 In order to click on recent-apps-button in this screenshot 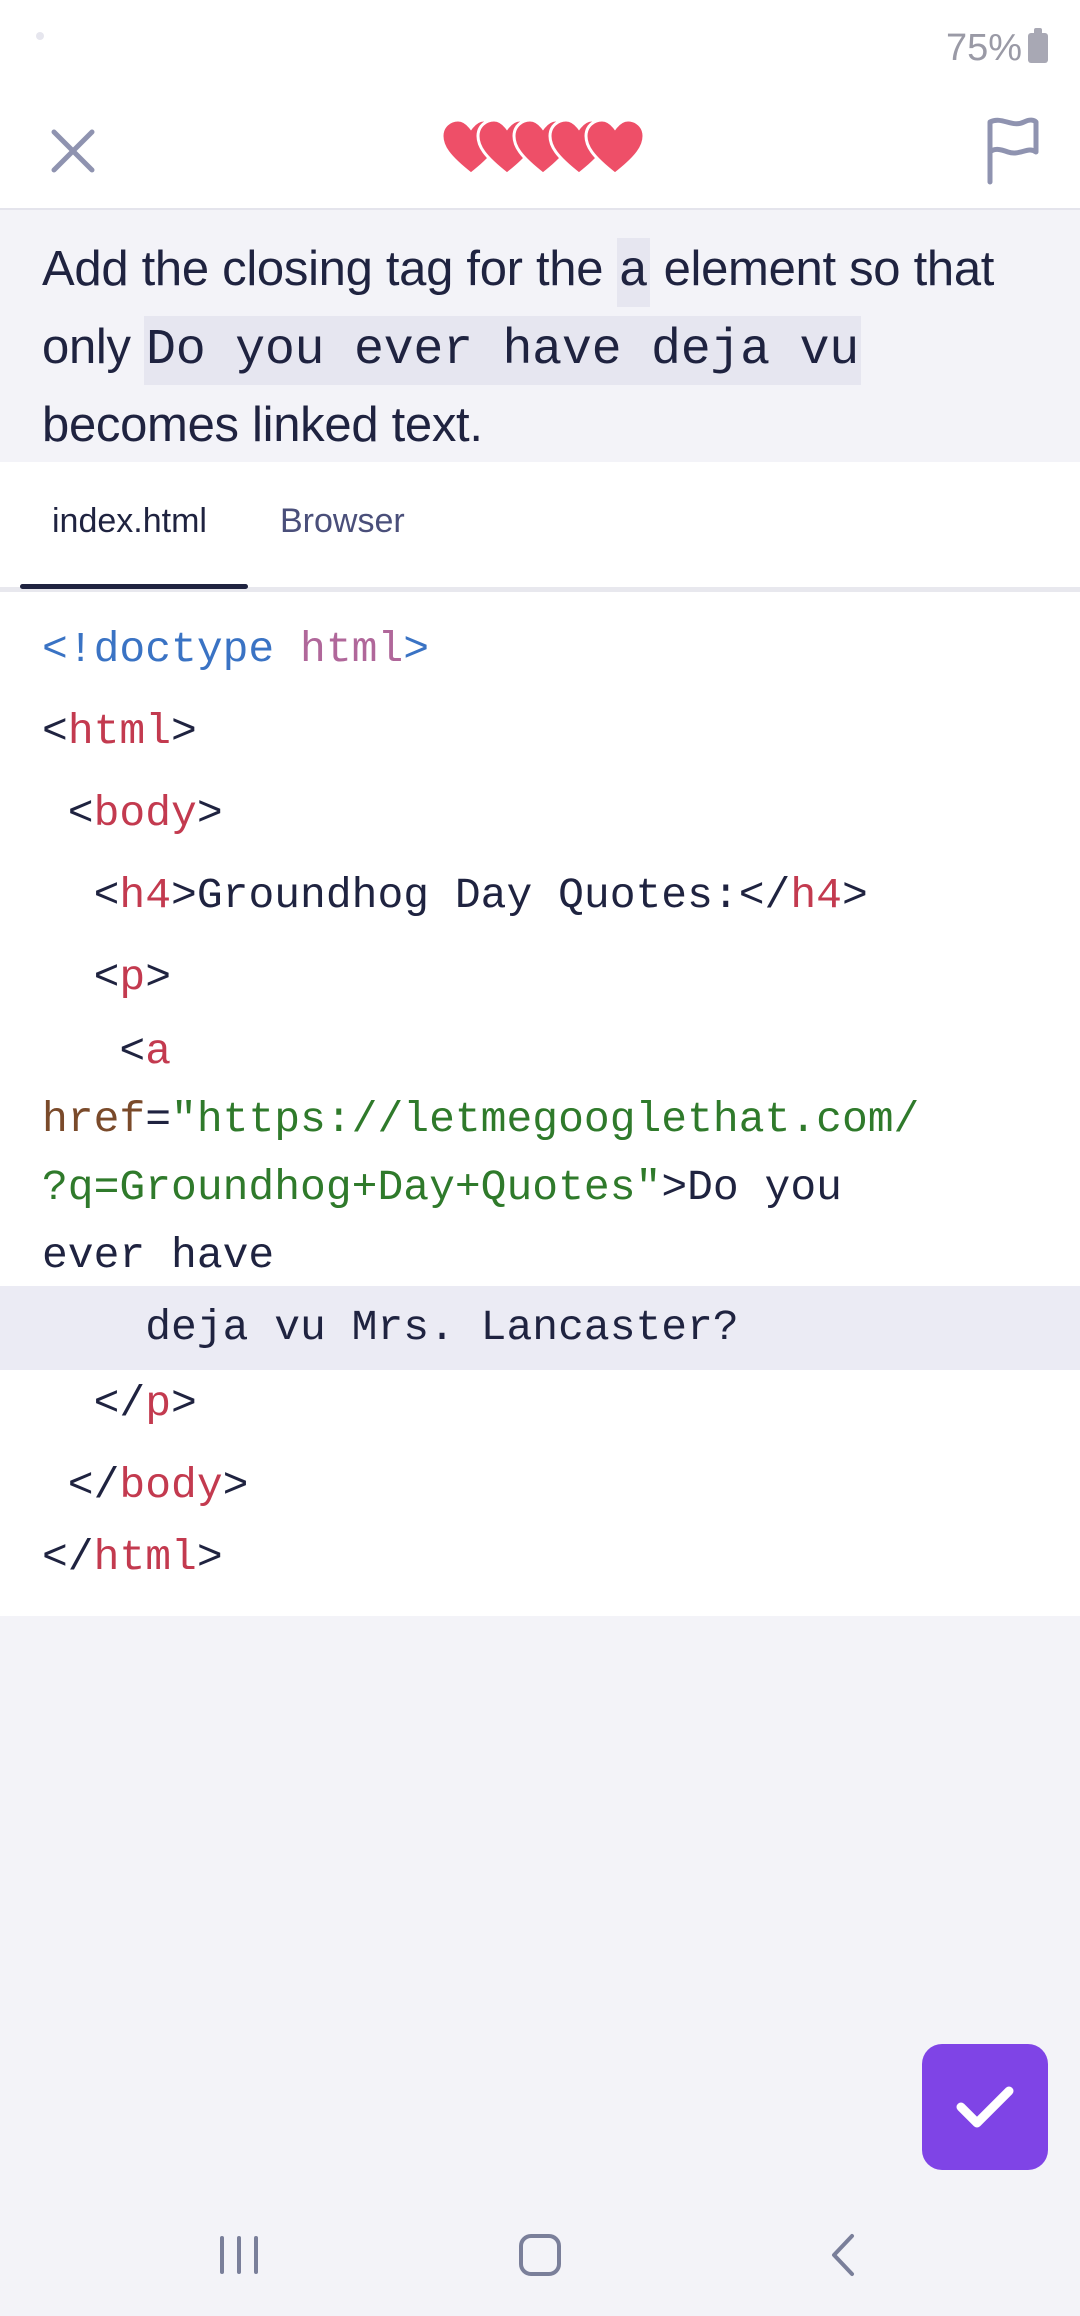, I will do `click(239, 2255)`.